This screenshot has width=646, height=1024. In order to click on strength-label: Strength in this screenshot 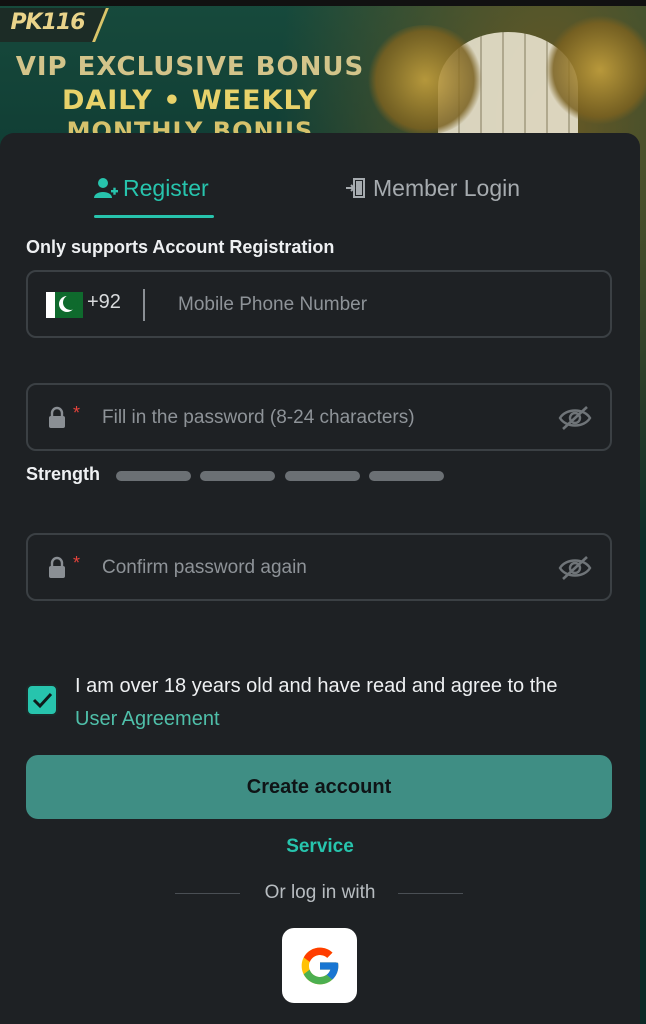, I will do `click(63, 474)`.